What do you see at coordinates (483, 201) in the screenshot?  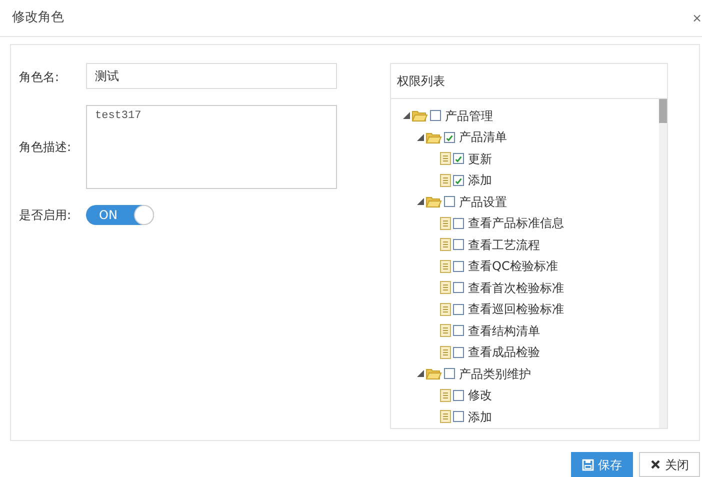 I see `tree-item: 产品设置` at bounding box center [483, 201].